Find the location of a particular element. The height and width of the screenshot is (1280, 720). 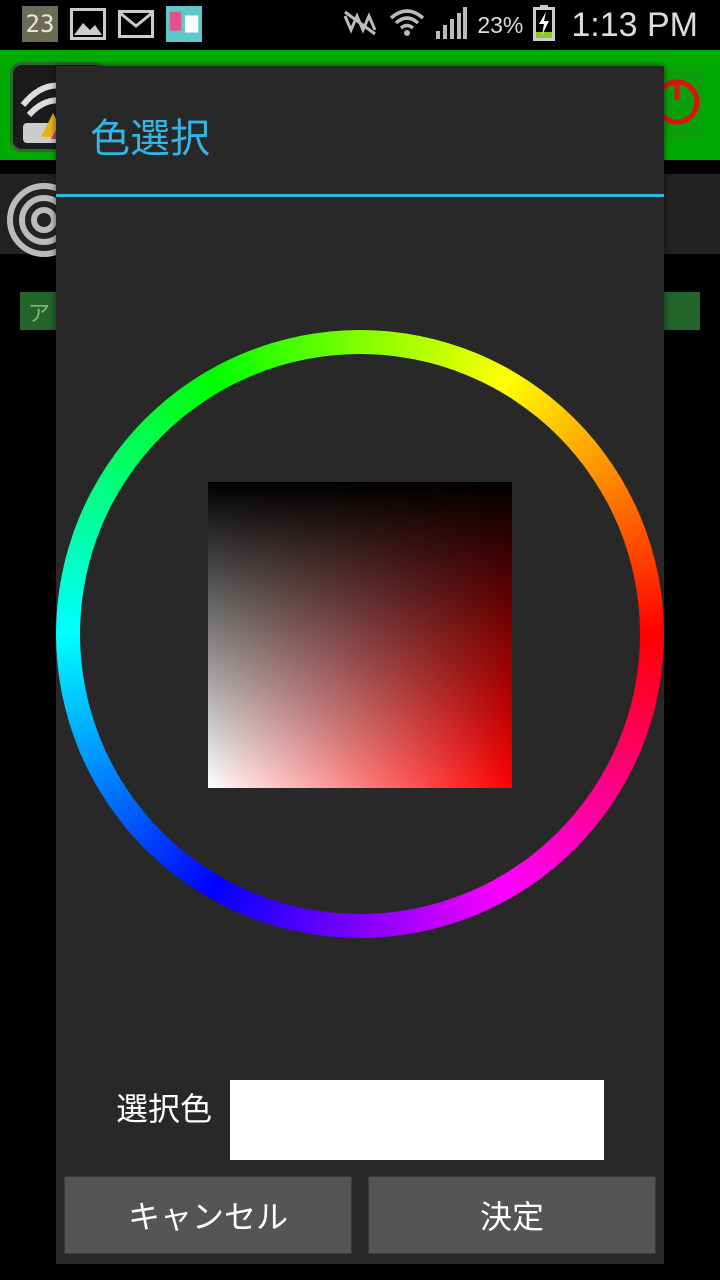

cancel-button: キャンセル is located at coordinates (208, 1215).